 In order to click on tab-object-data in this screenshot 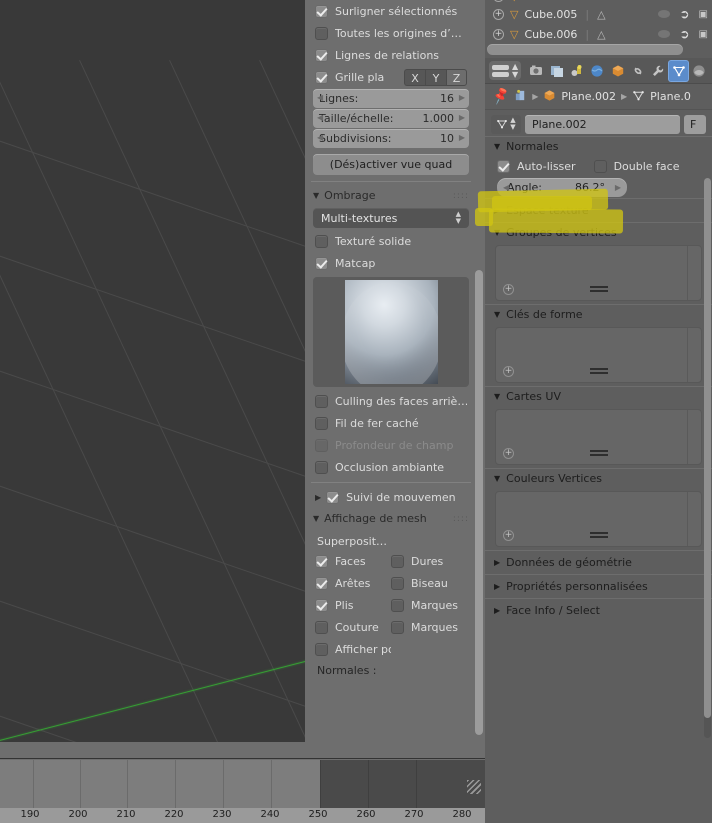, I will do `click(678, 70)`.